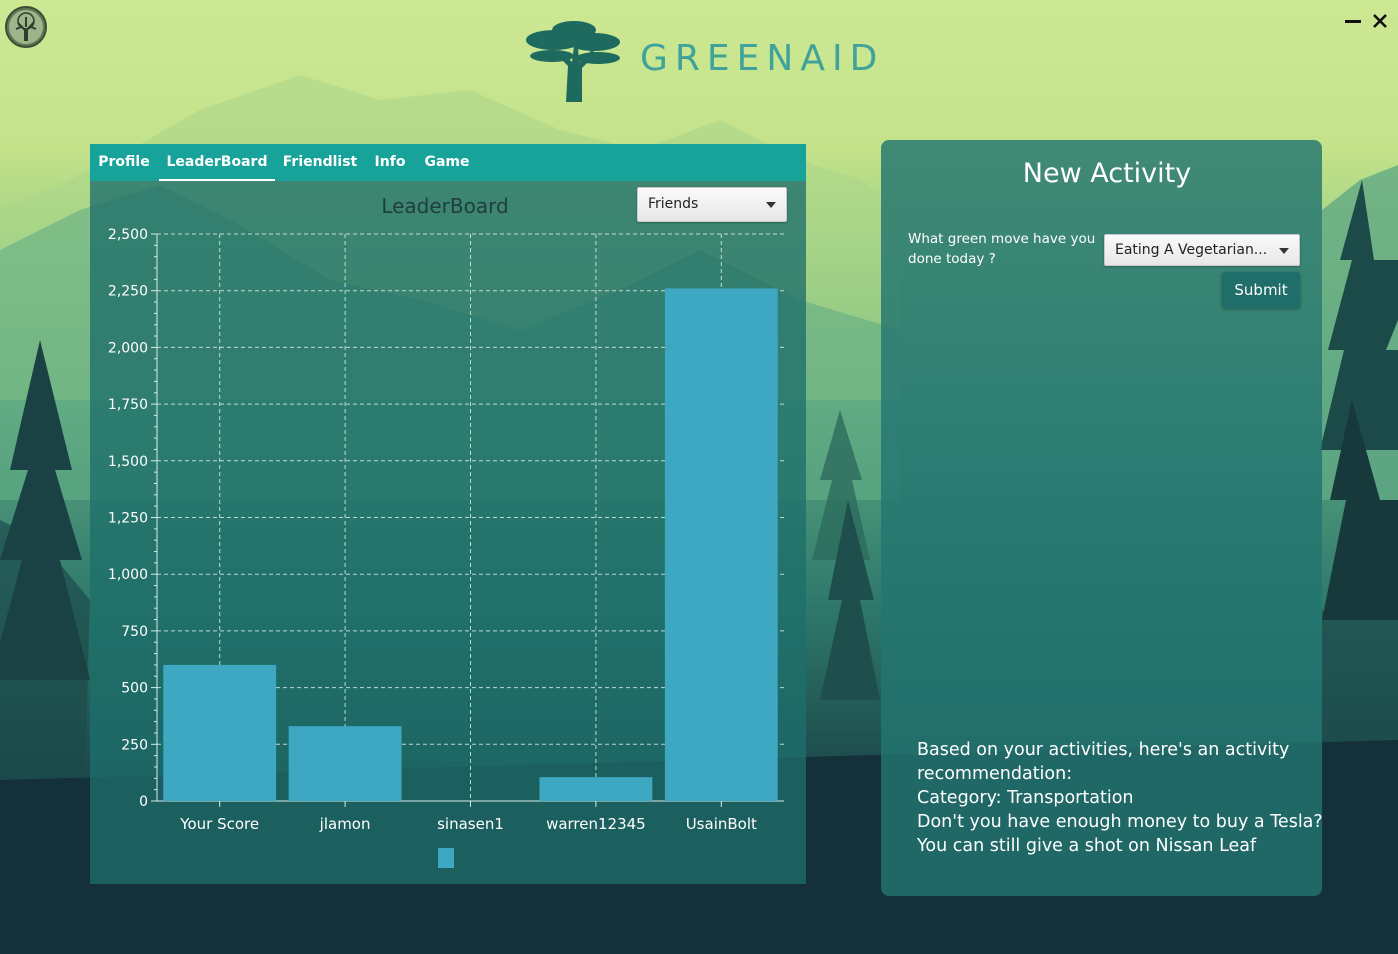  I want to click on tab-info: Info, so click(390, 162).